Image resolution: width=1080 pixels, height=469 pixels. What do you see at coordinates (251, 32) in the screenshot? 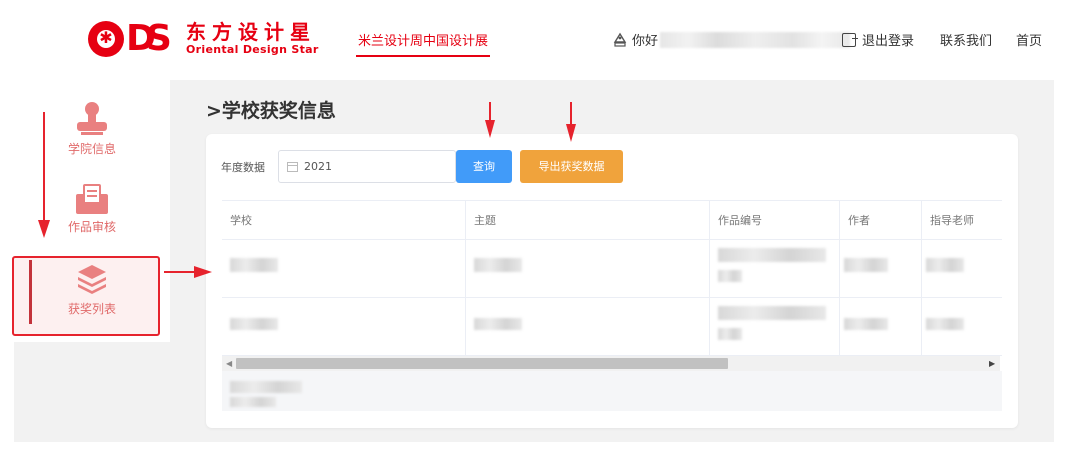
I see `logo-chinese-name: 东方设计星` at bounding box center [251, 32].